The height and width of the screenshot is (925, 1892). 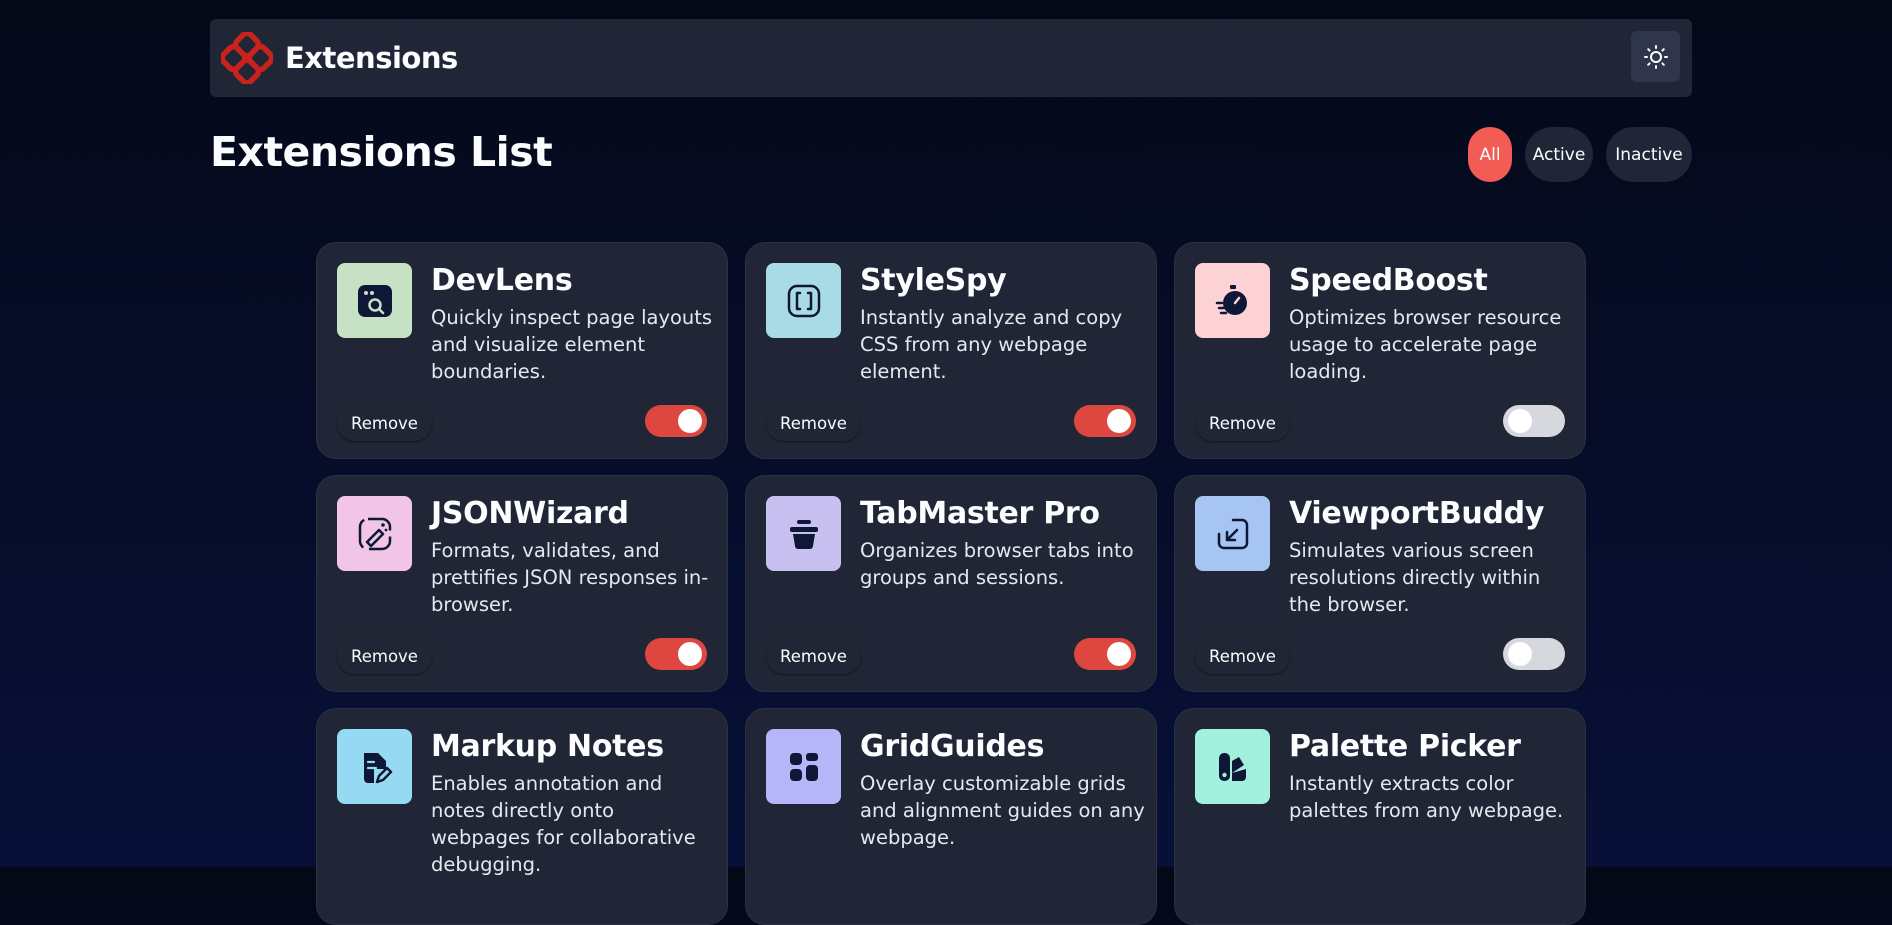 What do you see at coordinates (1232, 766) in the screenshot?
I see `palette-icon` at bounding box center [1232, 766].